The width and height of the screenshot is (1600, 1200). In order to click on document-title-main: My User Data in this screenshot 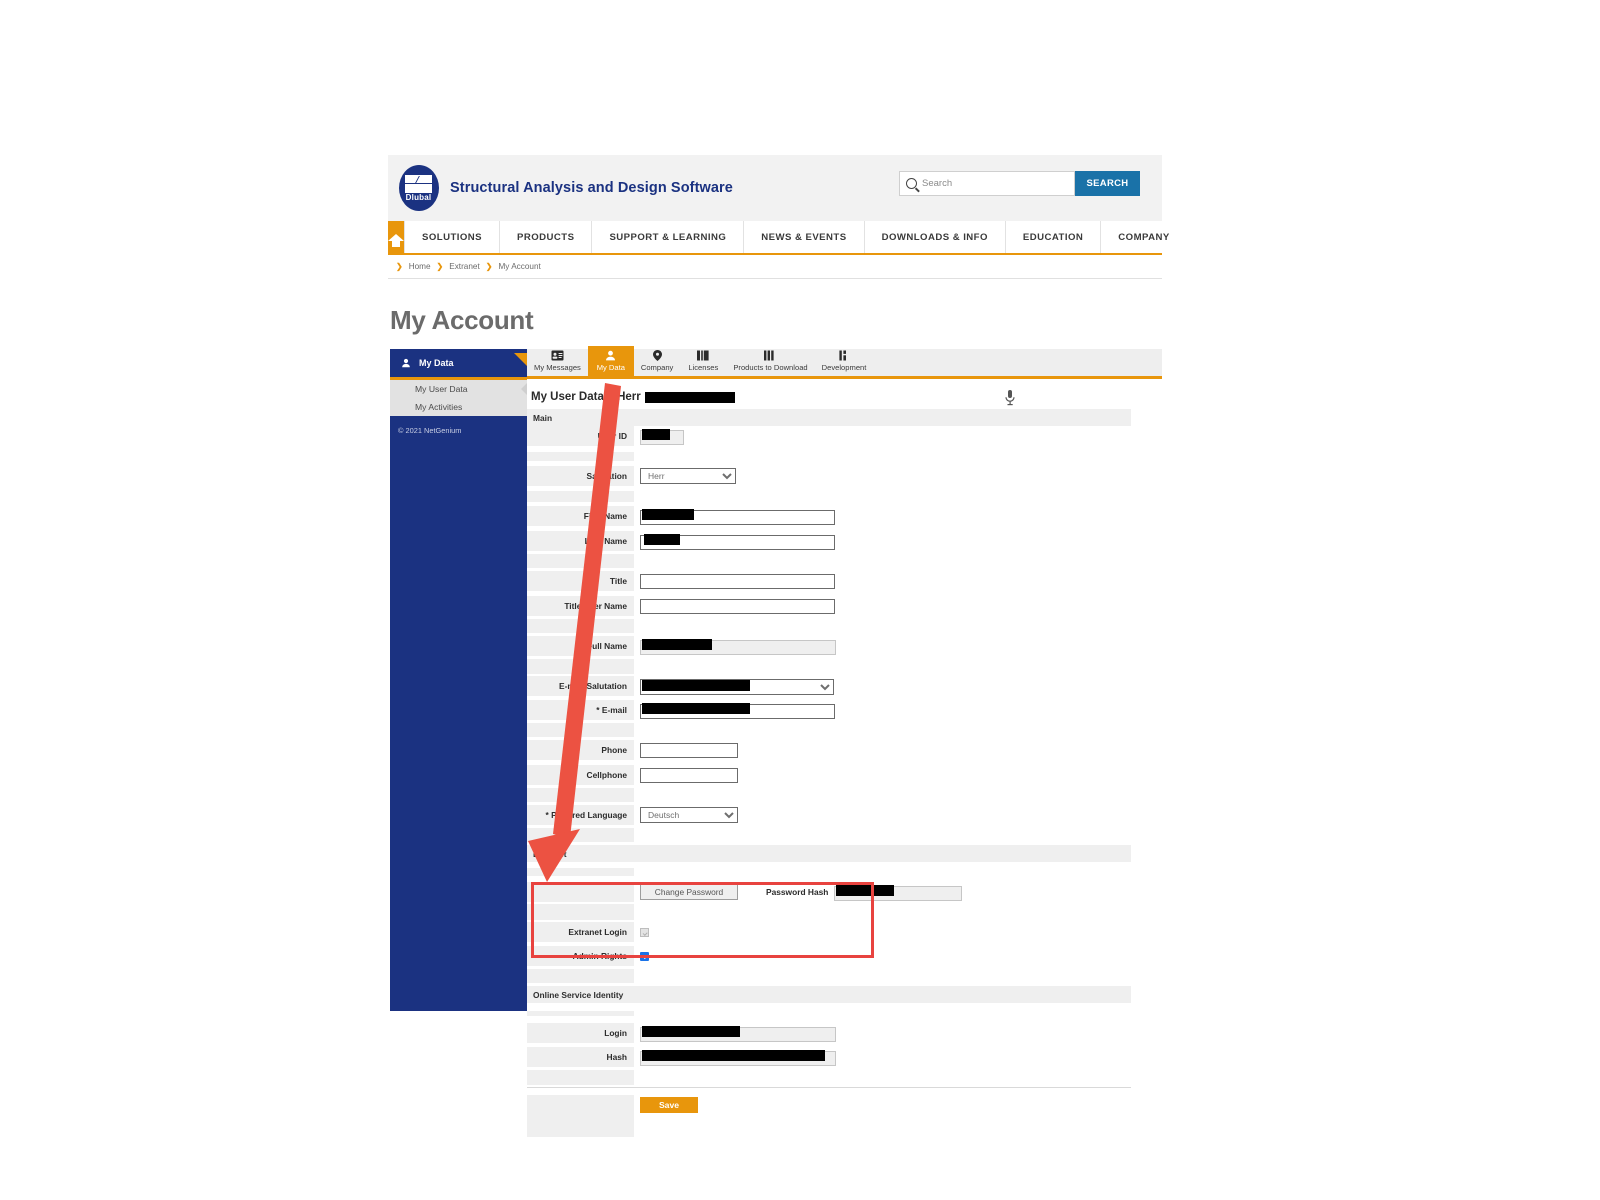, I will do `click(567, 397)`.